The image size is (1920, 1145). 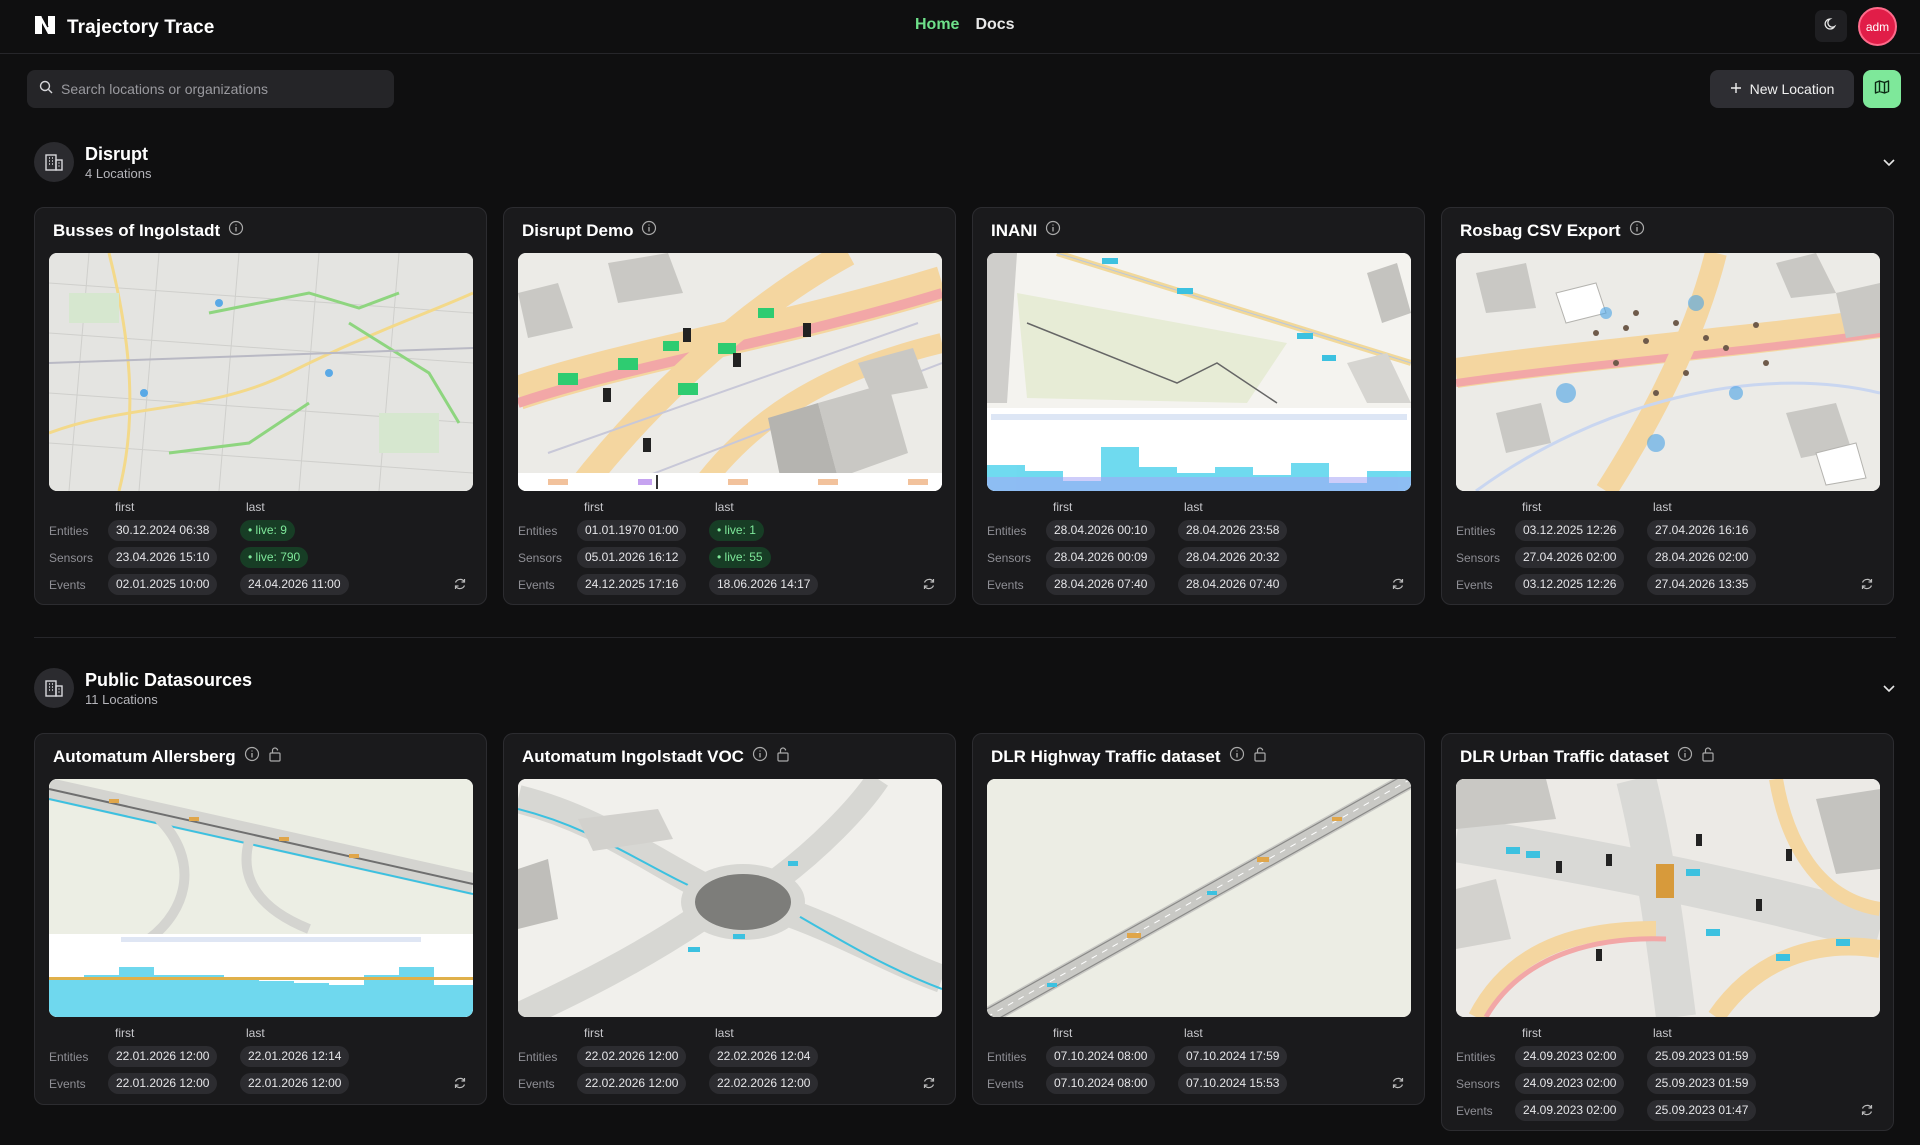 I want to click on group-header-disrupt: Disrupt 4 Locations, so click(x=965, y=164).